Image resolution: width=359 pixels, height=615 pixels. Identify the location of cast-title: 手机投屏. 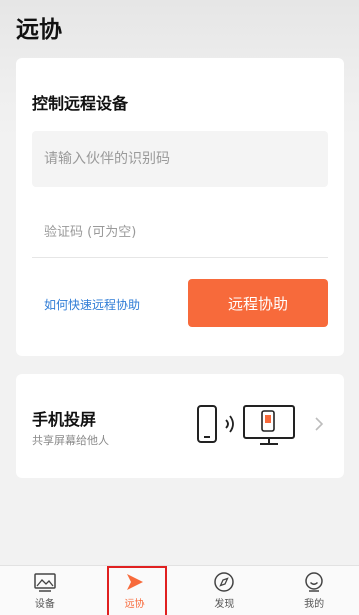
(64, 419).